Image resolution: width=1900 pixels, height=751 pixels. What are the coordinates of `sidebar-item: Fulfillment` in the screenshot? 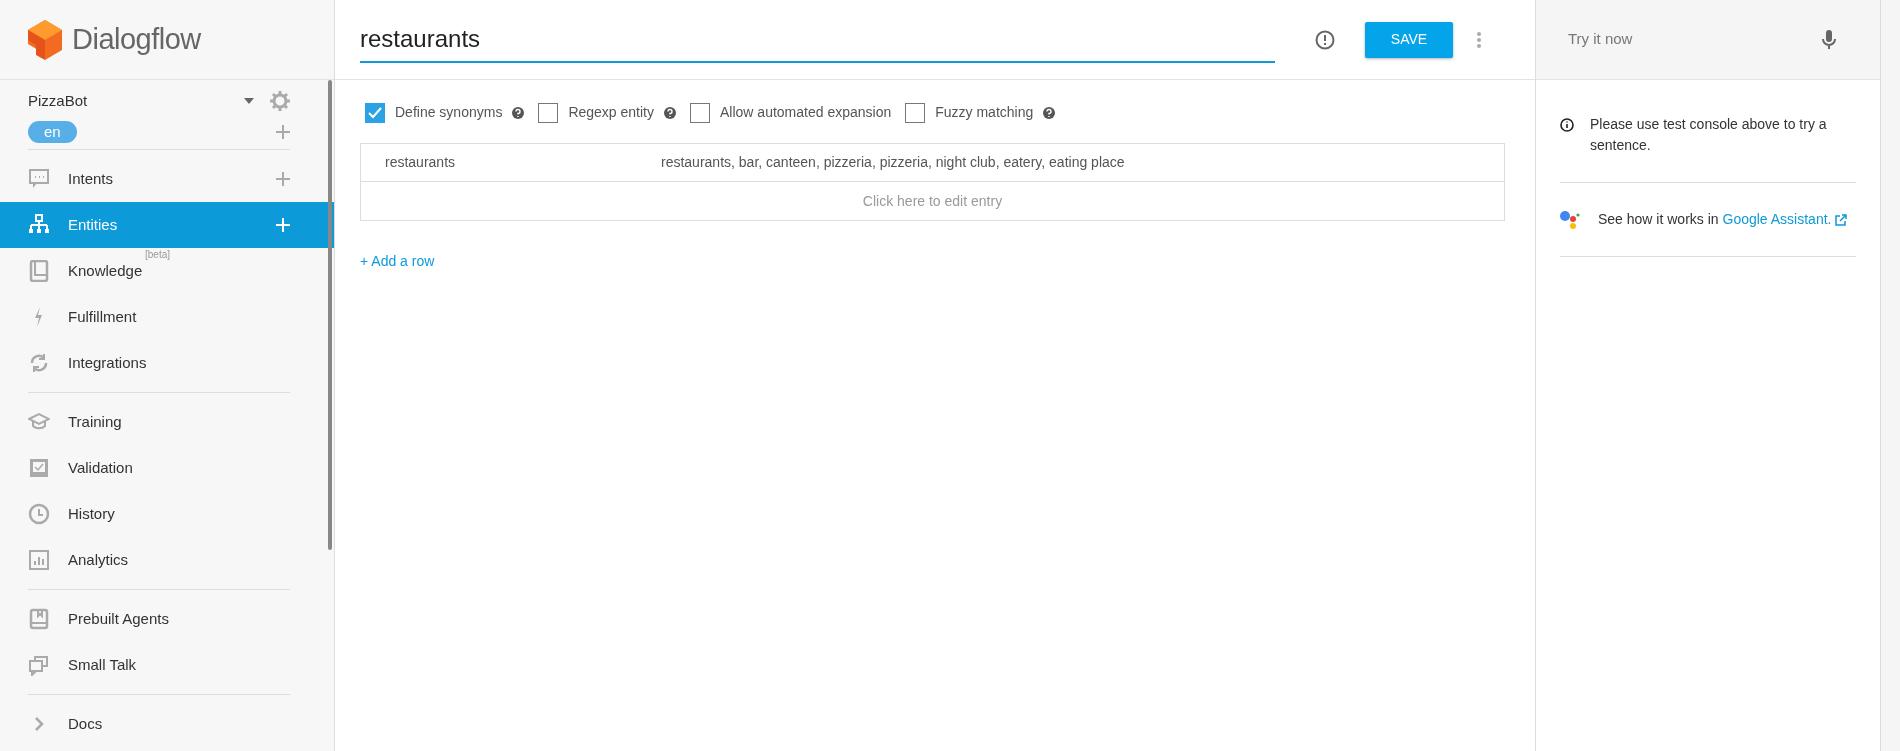 It's located at (167, 317).